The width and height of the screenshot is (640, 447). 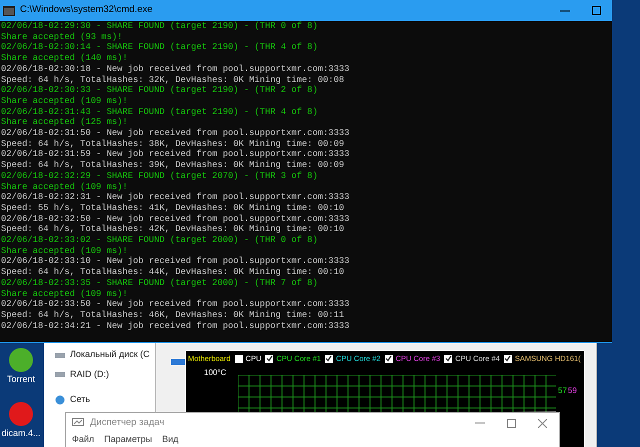 I want to click on nav-item: Локальный диск (С, so click(x=110, y=355).